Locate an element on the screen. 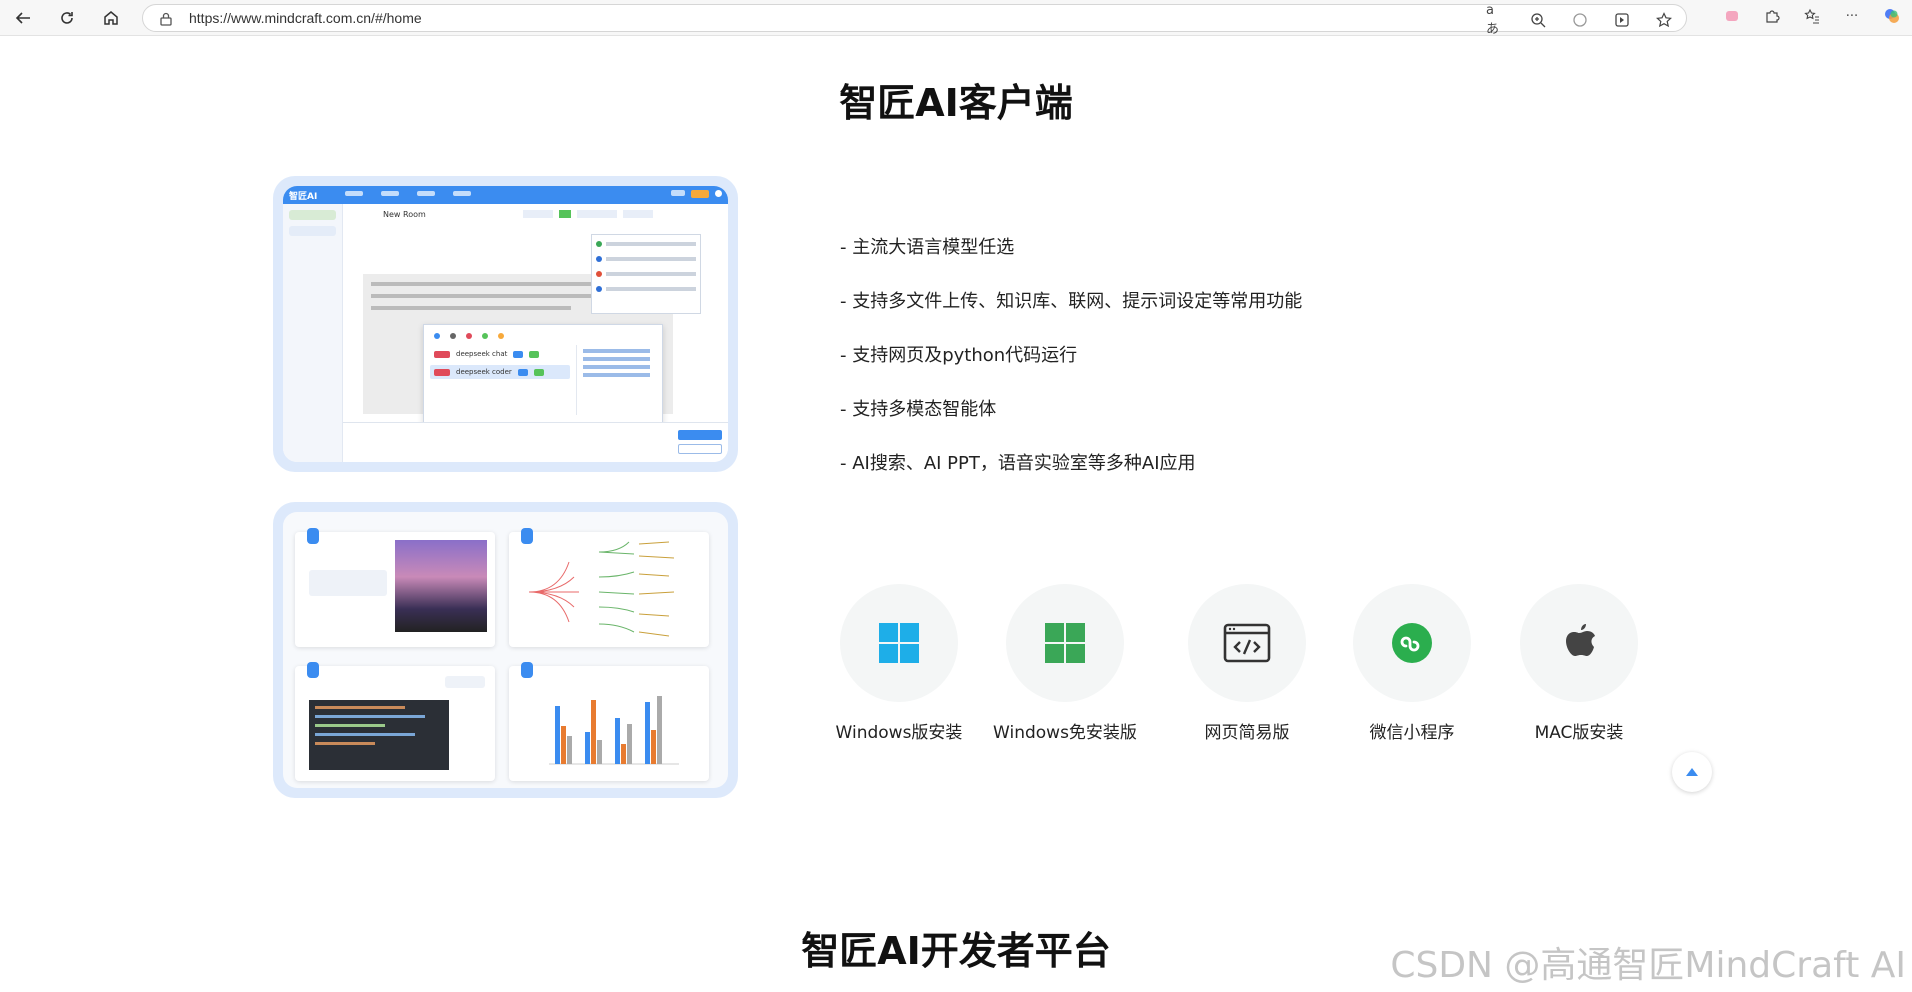 This screenshot has height=992, width=1912. app-icon is located at coordinates (1622, 20).